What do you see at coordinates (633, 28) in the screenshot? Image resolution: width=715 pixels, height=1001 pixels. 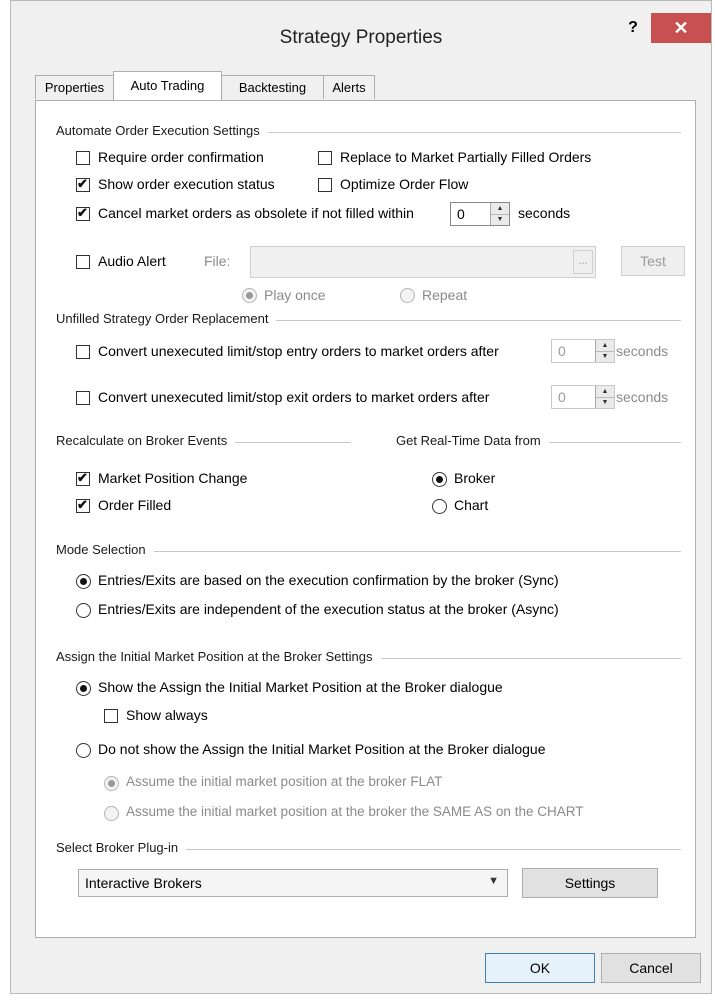 I see `help-button: ?` at bounding box center [633, 28].